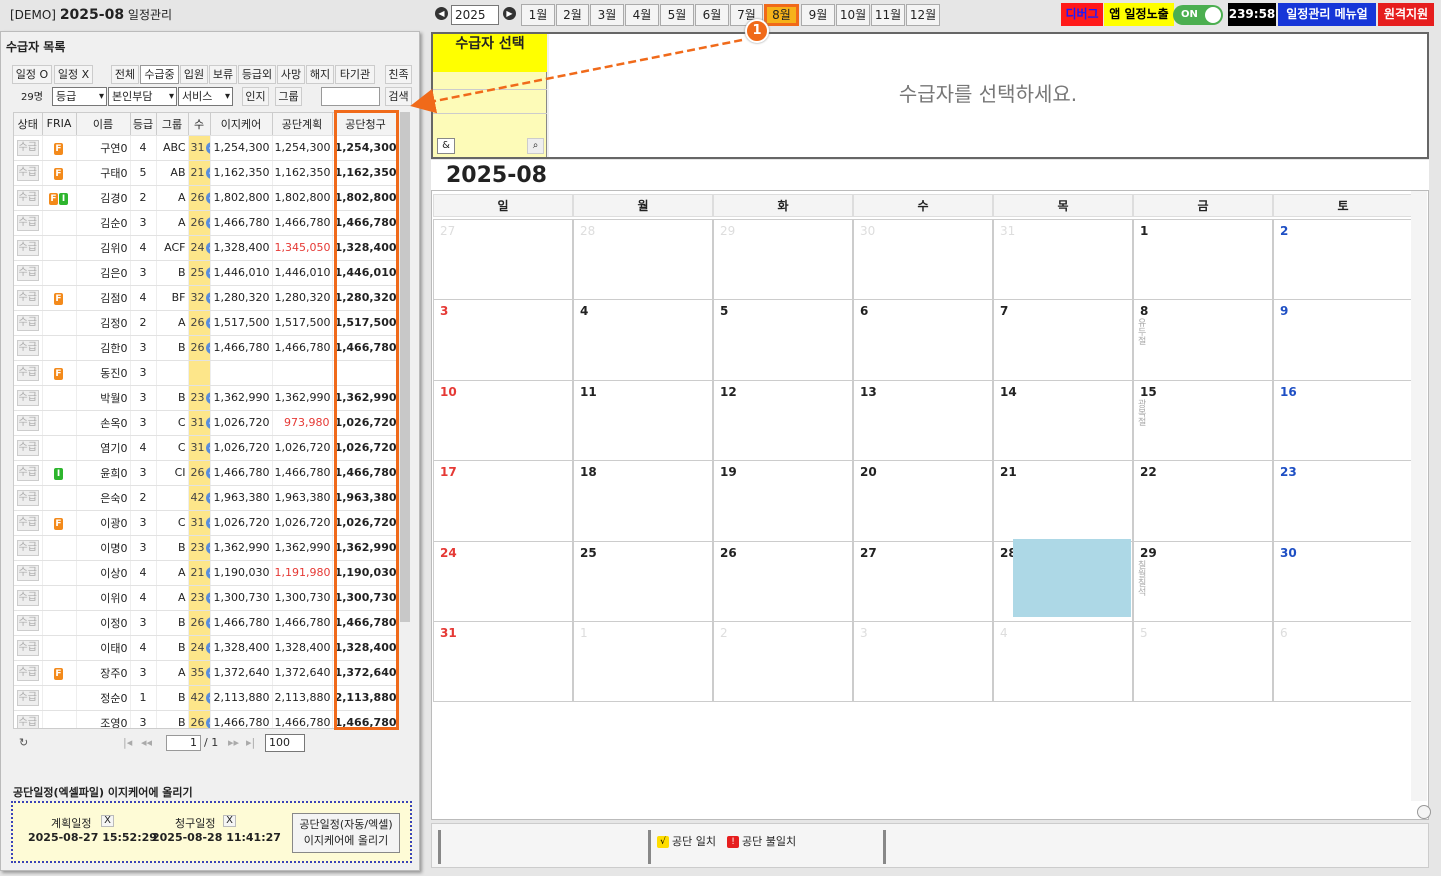  What do you see at coordinates (712, 15) in the screenshot?
I see `month-tab-6: 6월` at bounding box center [712, 15].